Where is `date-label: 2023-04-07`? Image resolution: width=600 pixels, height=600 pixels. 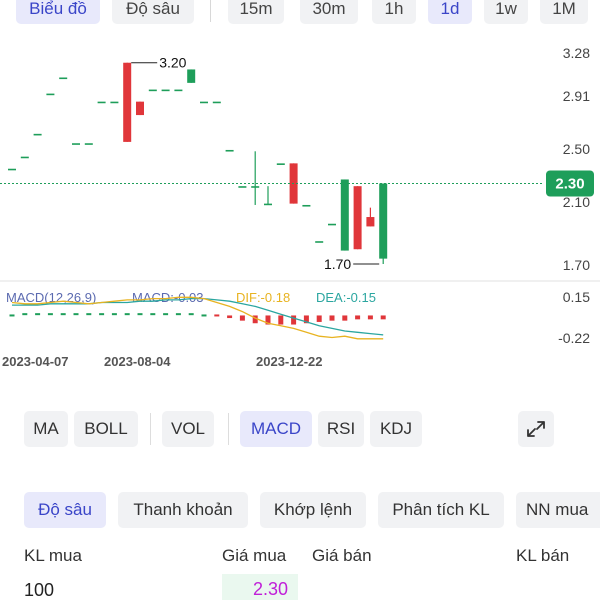
date-label: 2023-04-07 is located at coordinates (35, 361).